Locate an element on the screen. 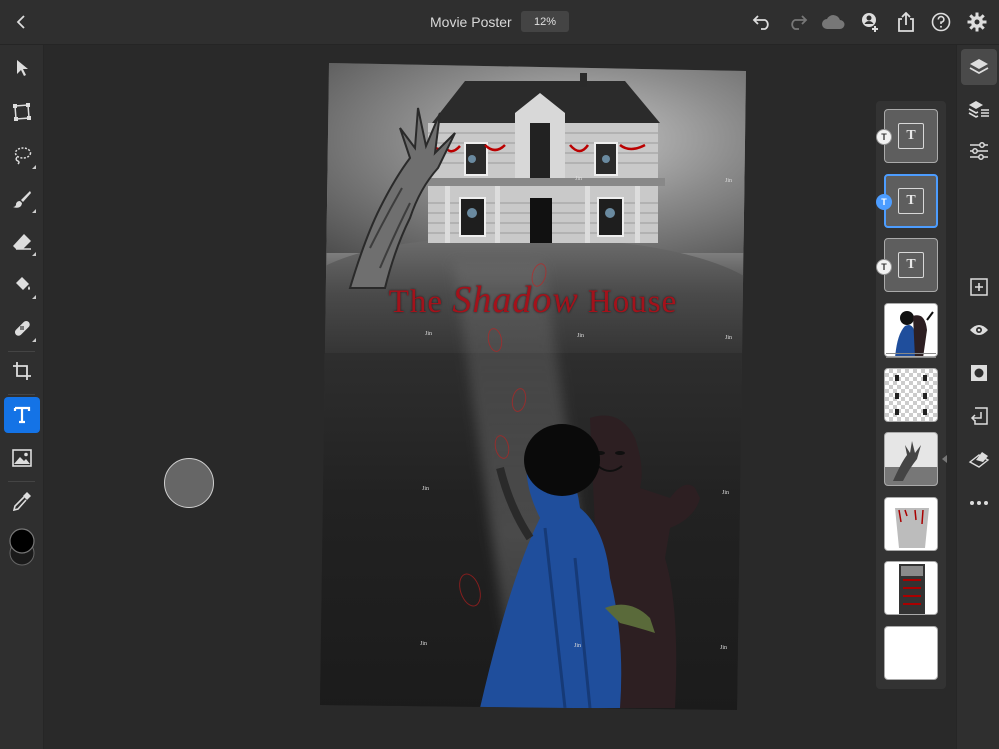 The height and width of the screenshot is (749, 999). mask-button is located at coordinates (979, 373).